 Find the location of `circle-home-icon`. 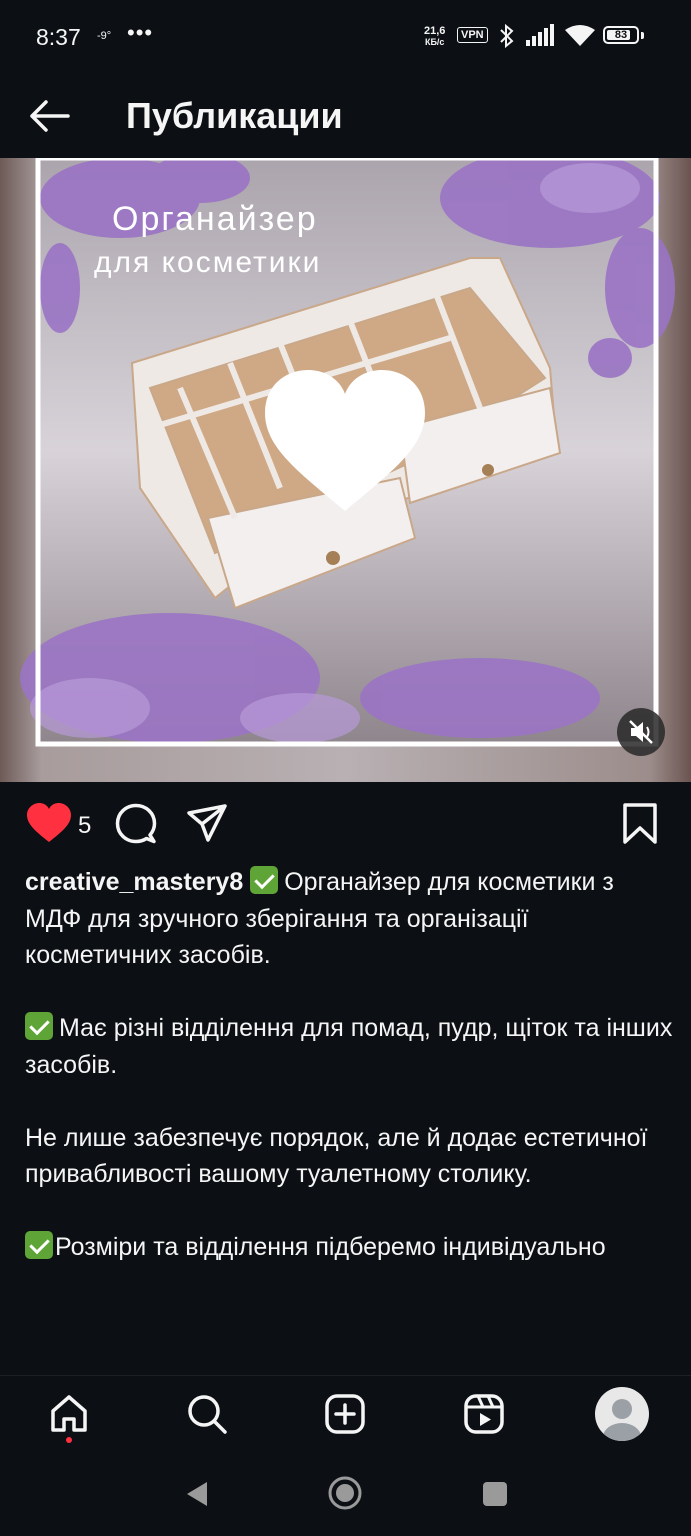

circle-home-icon is located at coordinates (345, 1493).